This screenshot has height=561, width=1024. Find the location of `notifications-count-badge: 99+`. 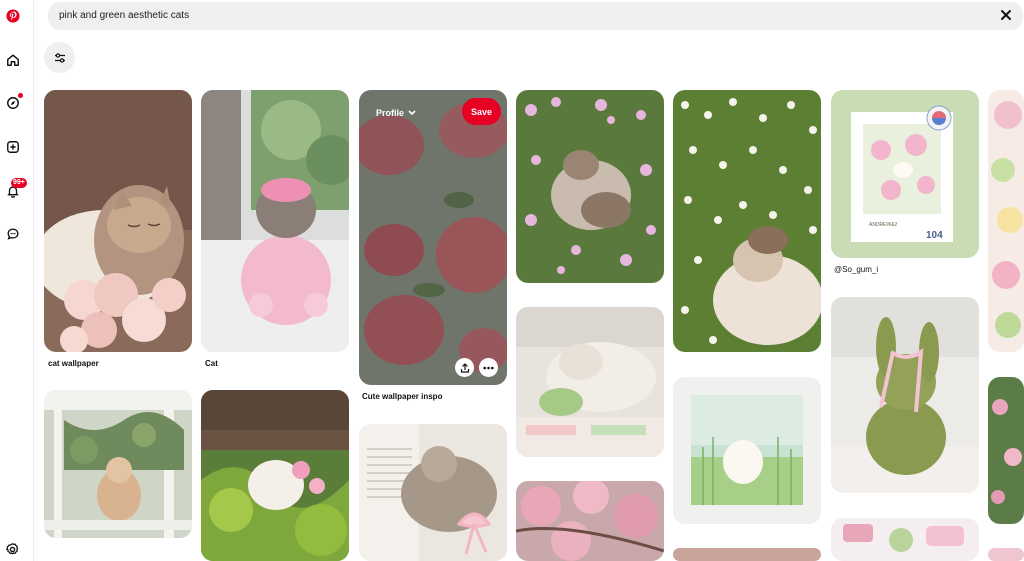

notifications-count-badge: 99+ is located at coordinates (19, 183).